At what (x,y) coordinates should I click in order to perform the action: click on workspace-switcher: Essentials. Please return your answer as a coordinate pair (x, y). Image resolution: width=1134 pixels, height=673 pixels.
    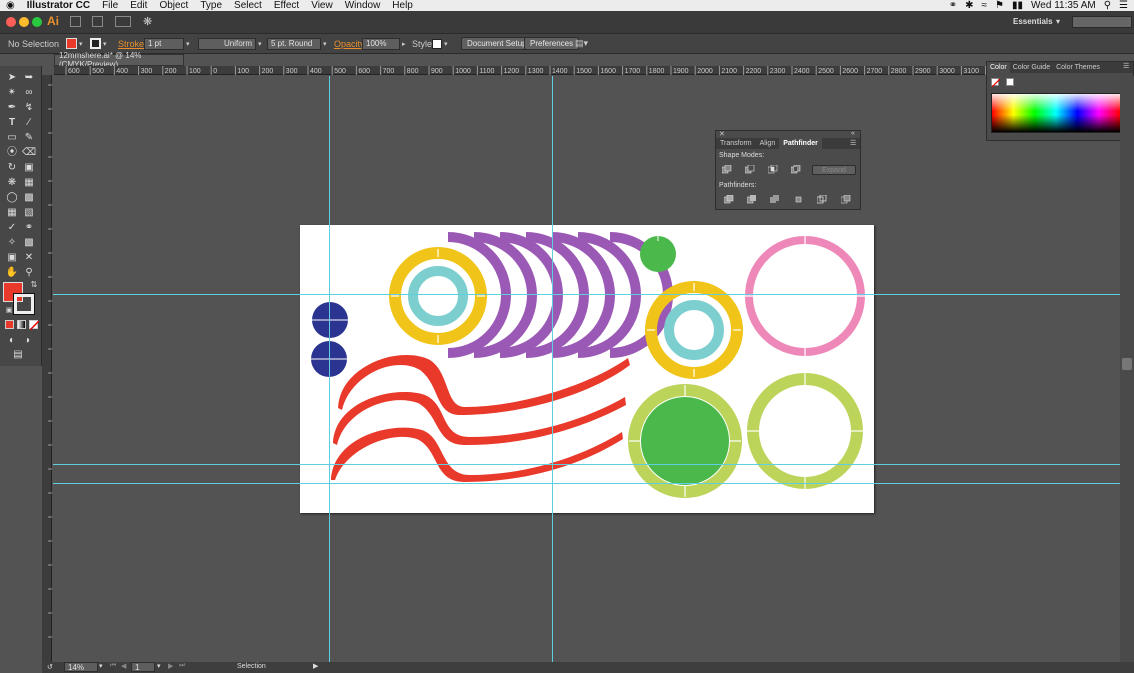
    Looking at the image, I should click on (1033, 21).